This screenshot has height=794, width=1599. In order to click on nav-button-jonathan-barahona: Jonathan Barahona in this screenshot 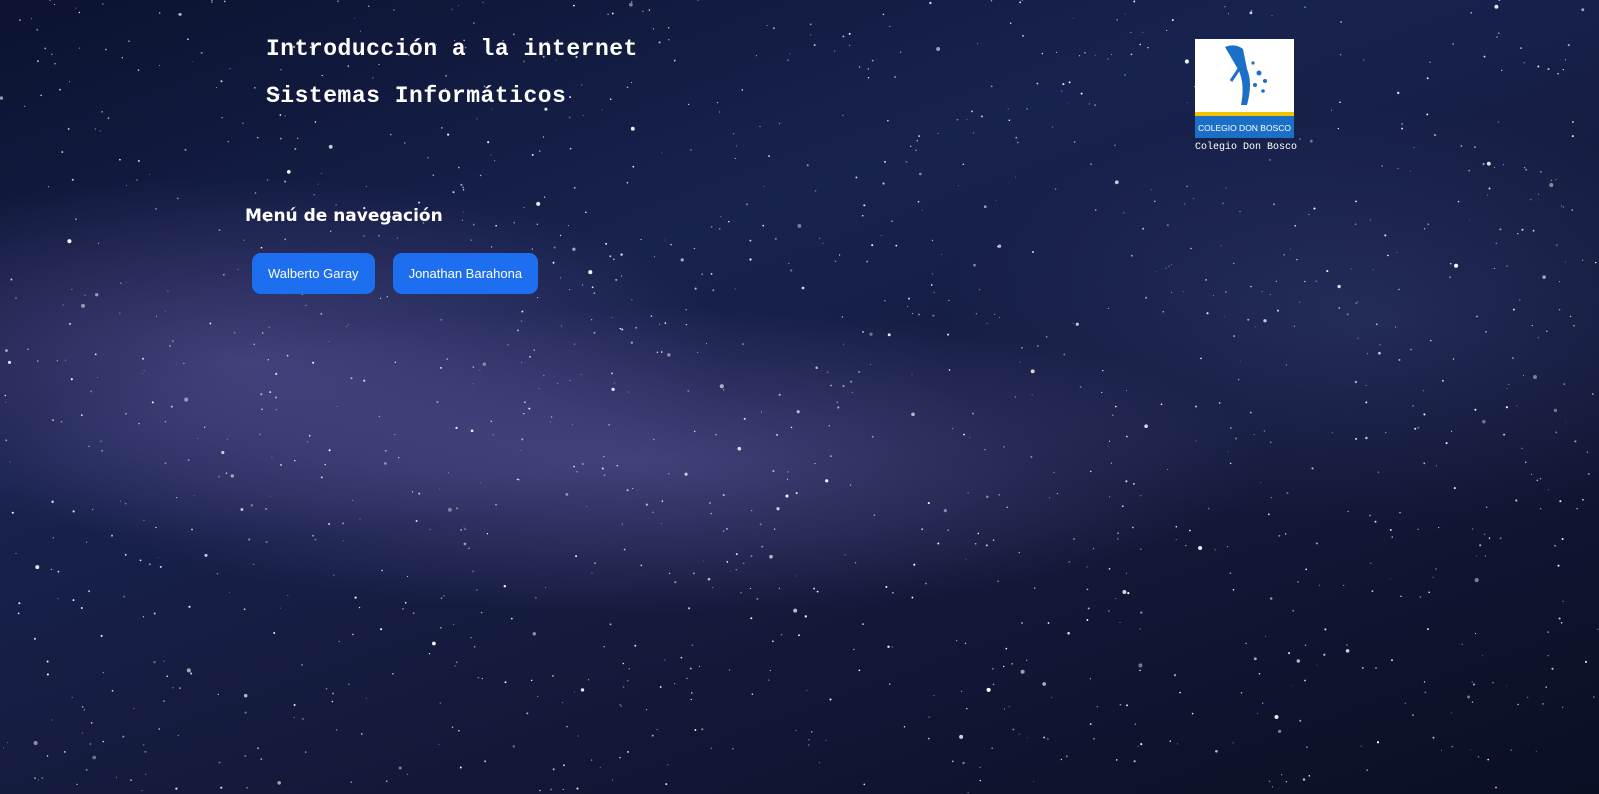, I will do `click(465, 273)`.